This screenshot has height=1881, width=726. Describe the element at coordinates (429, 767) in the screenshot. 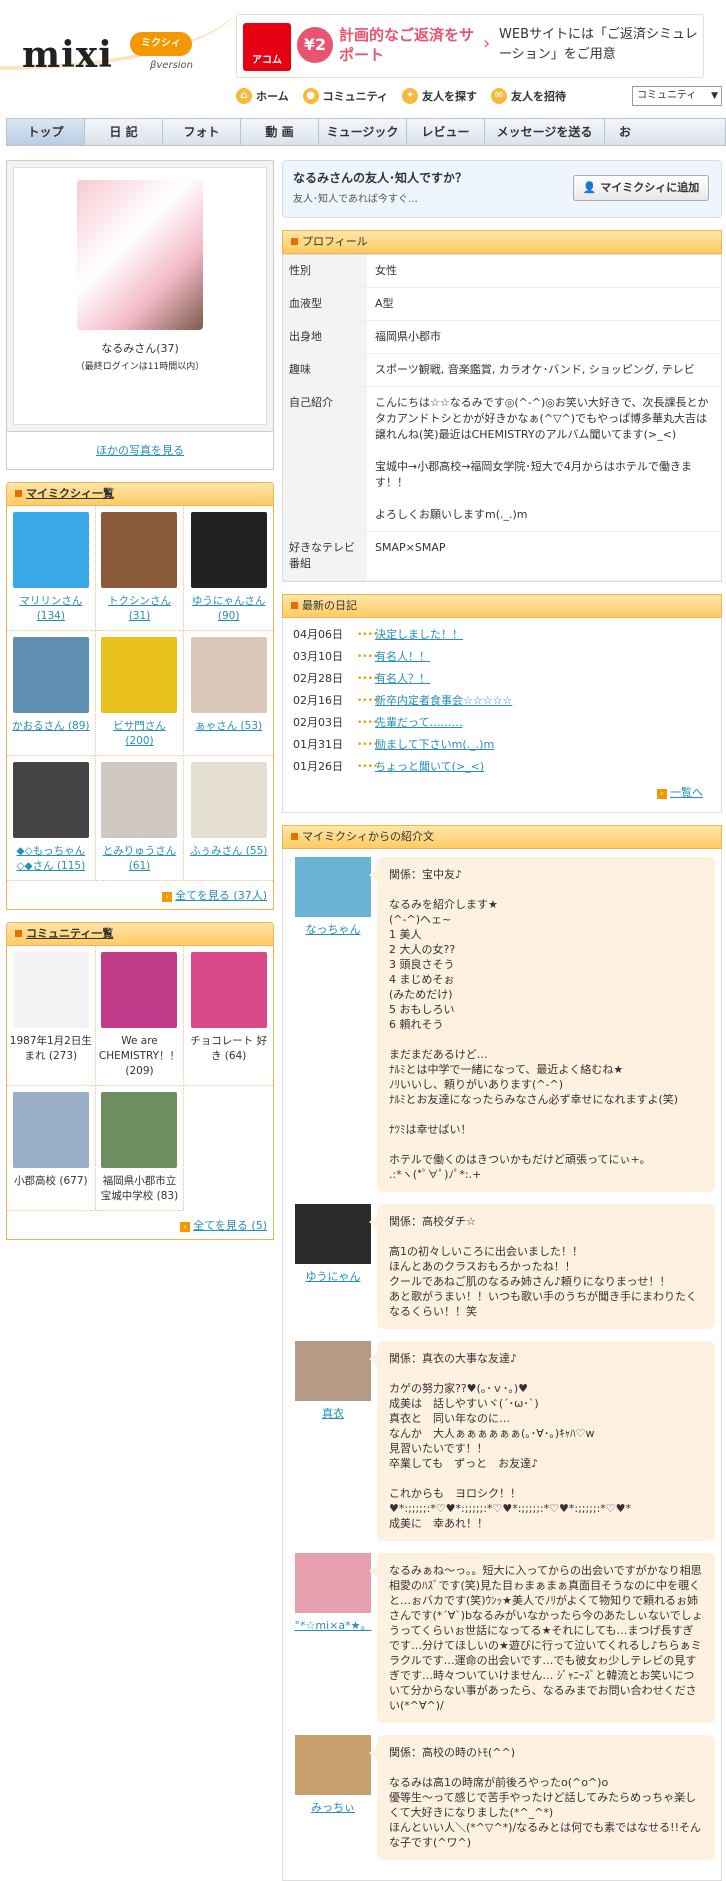

I see `diary-title-link: ちょっと聞いて(>_<)` at that location.